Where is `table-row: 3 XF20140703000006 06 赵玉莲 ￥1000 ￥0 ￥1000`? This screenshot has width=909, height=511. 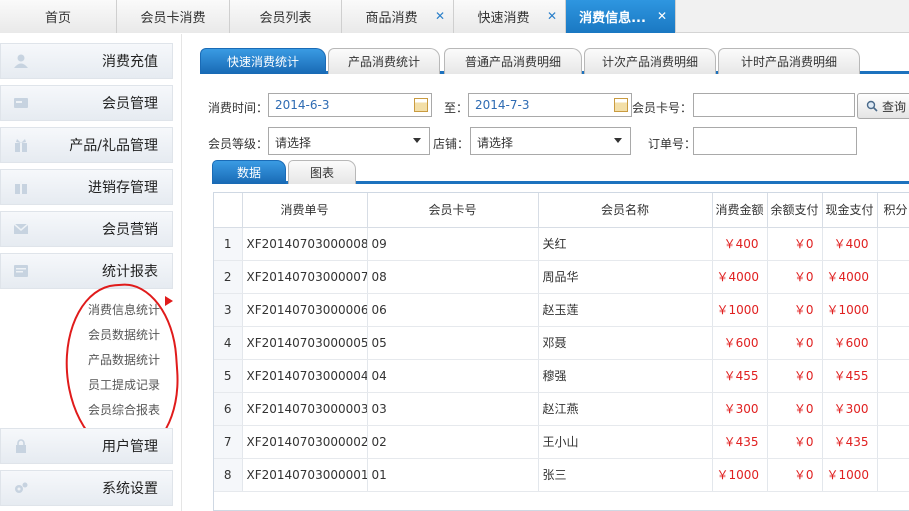 table-row: 3 XF20140703000006 06 赵玉莲 ￥1000 ￥0 ￥1000 is located at coordinates (561, 310).